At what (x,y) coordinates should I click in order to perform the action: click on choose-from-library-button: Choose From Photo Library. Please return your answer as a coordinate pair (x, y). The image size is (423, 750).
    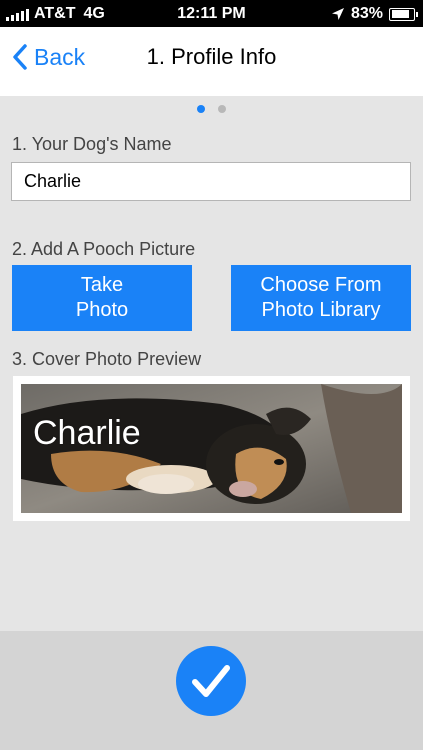
    Looking at the image, I should click on (321, 298).